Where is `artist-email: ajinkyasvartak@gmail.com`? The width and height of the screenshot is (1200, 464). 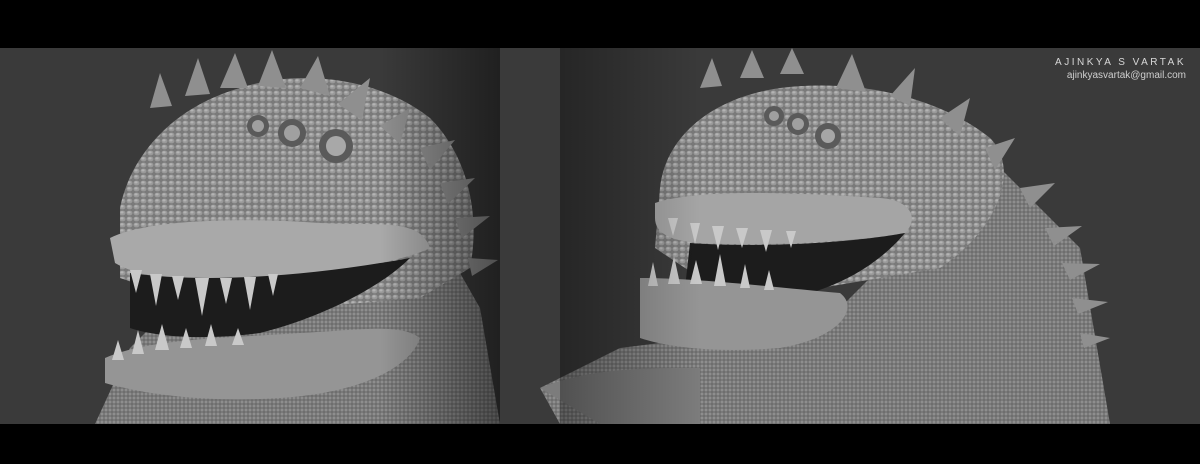 artist-email: ajinkyasvartak@gmail.com is located at coordinates (1126, 75).